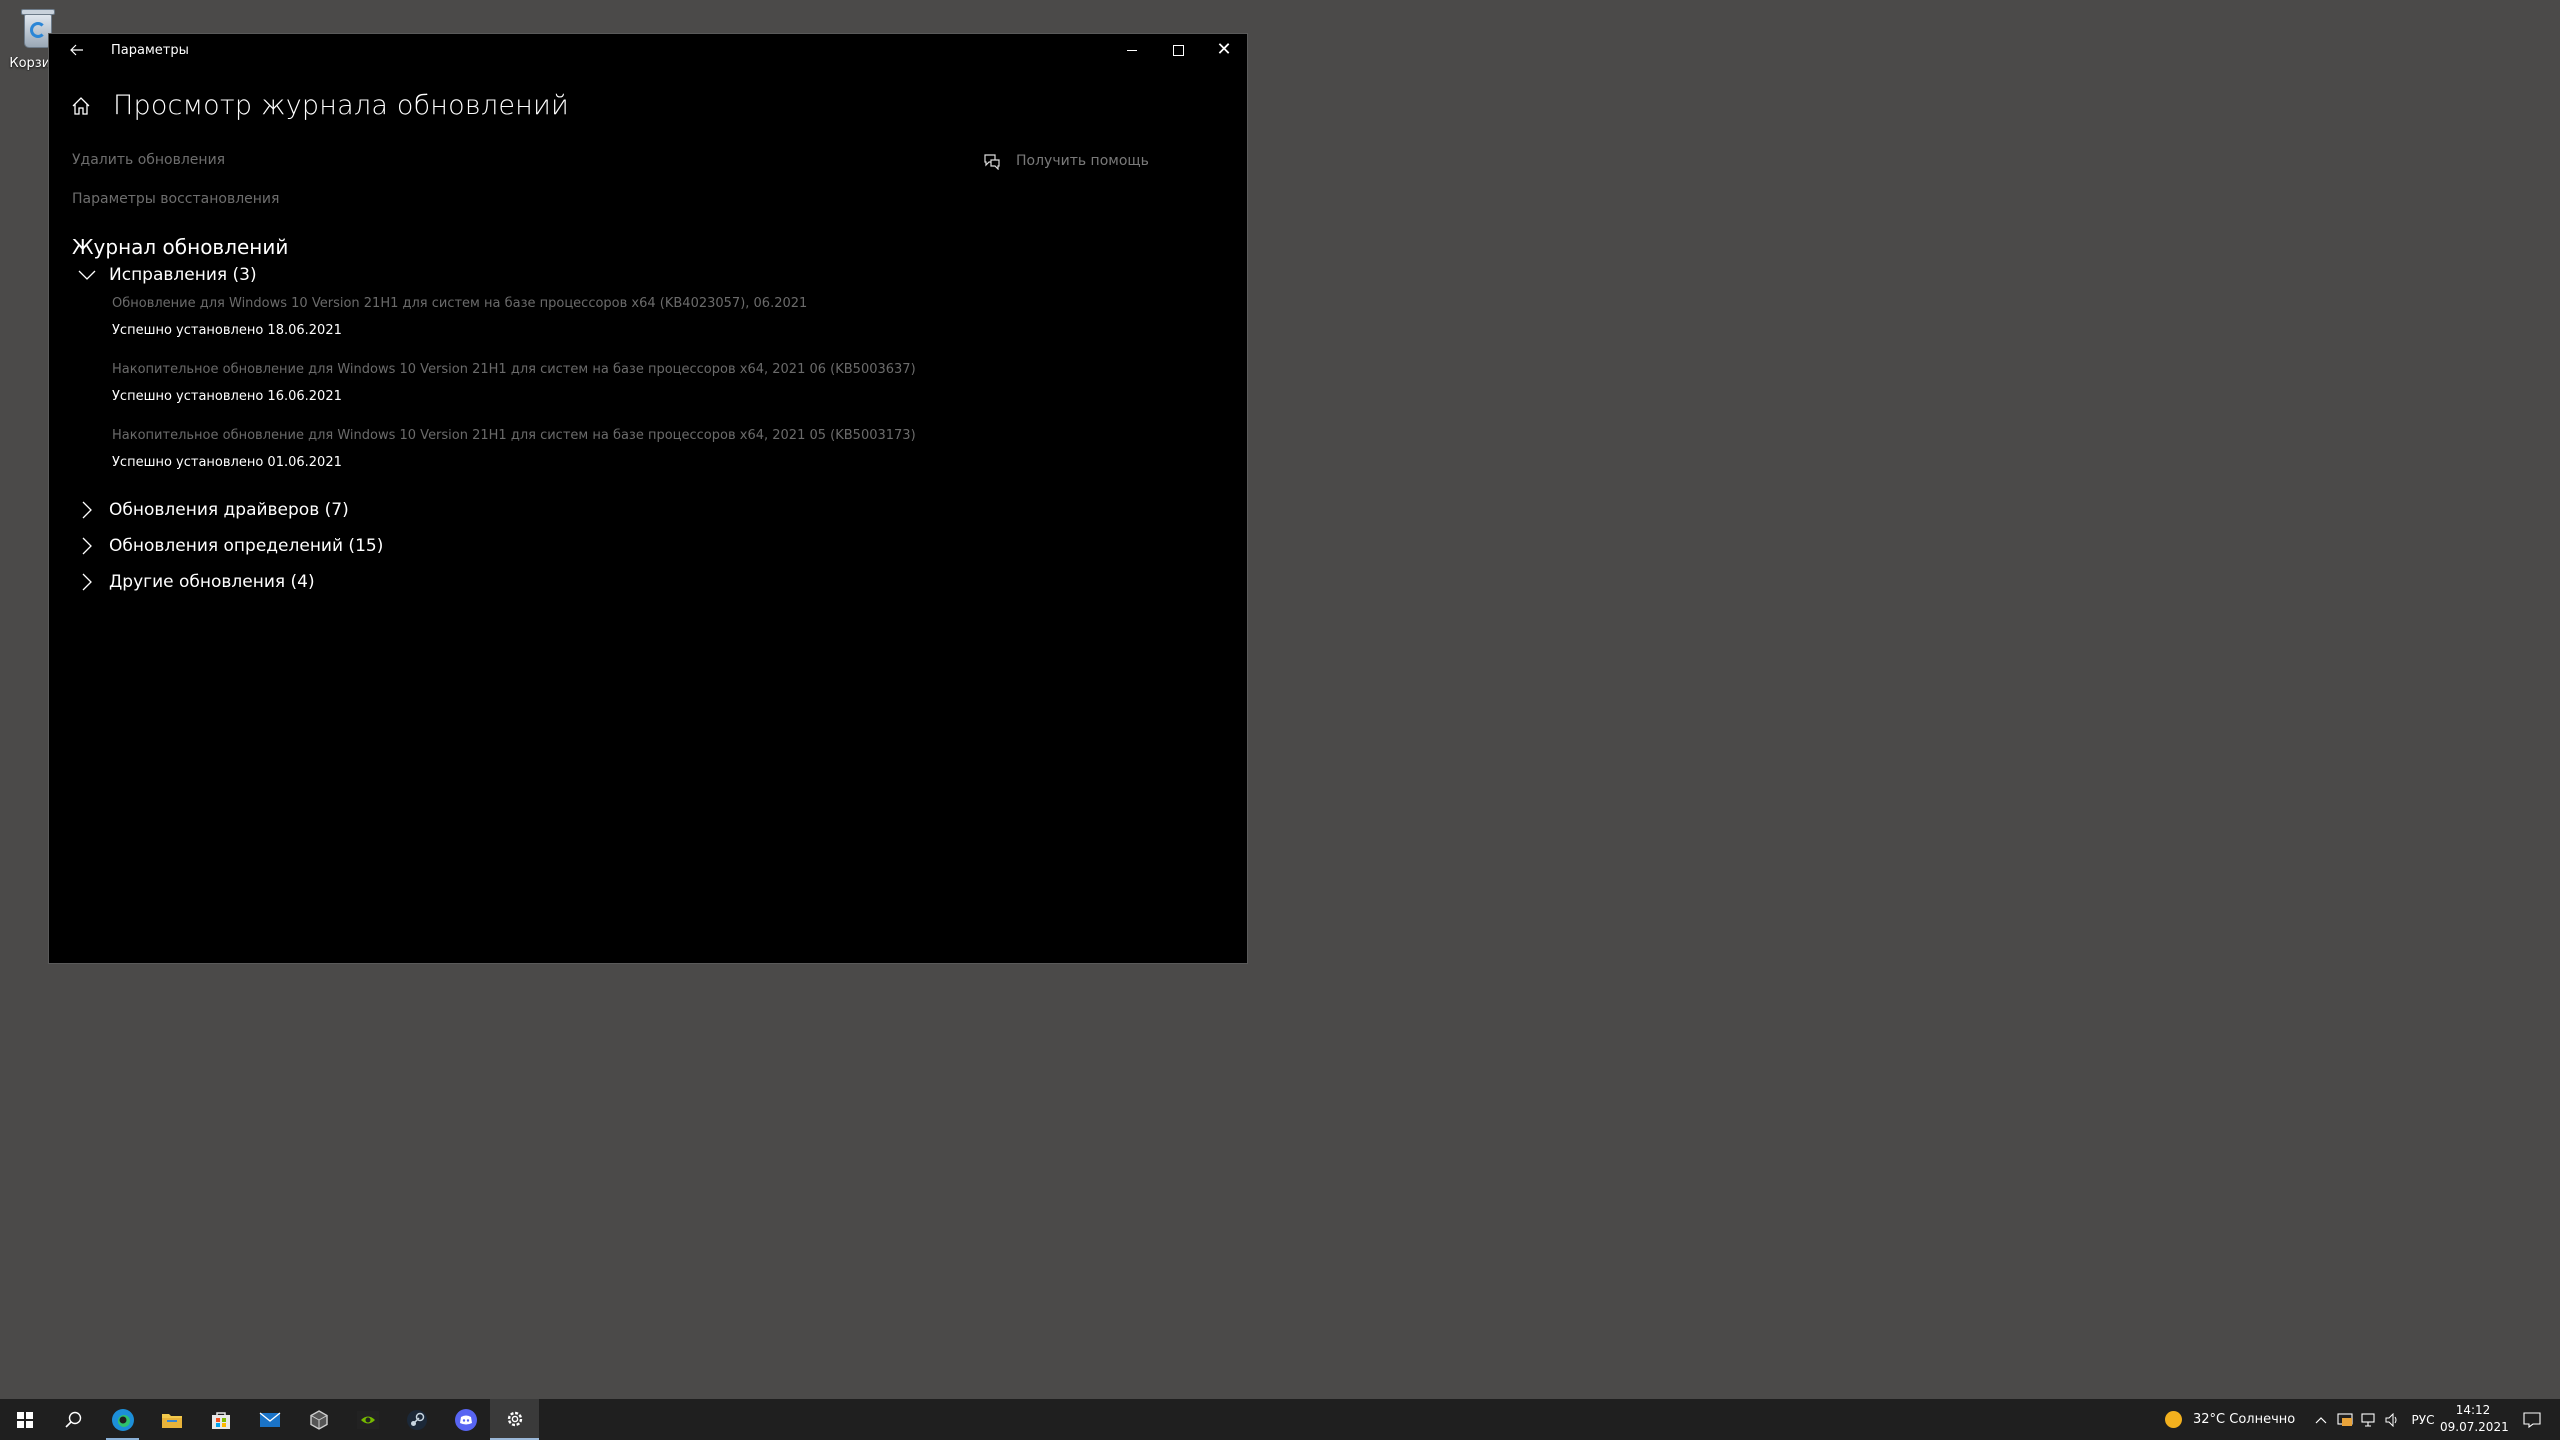 The image size is (2560, 1440). I want to click on maximize-icon, so click(1178, 50).